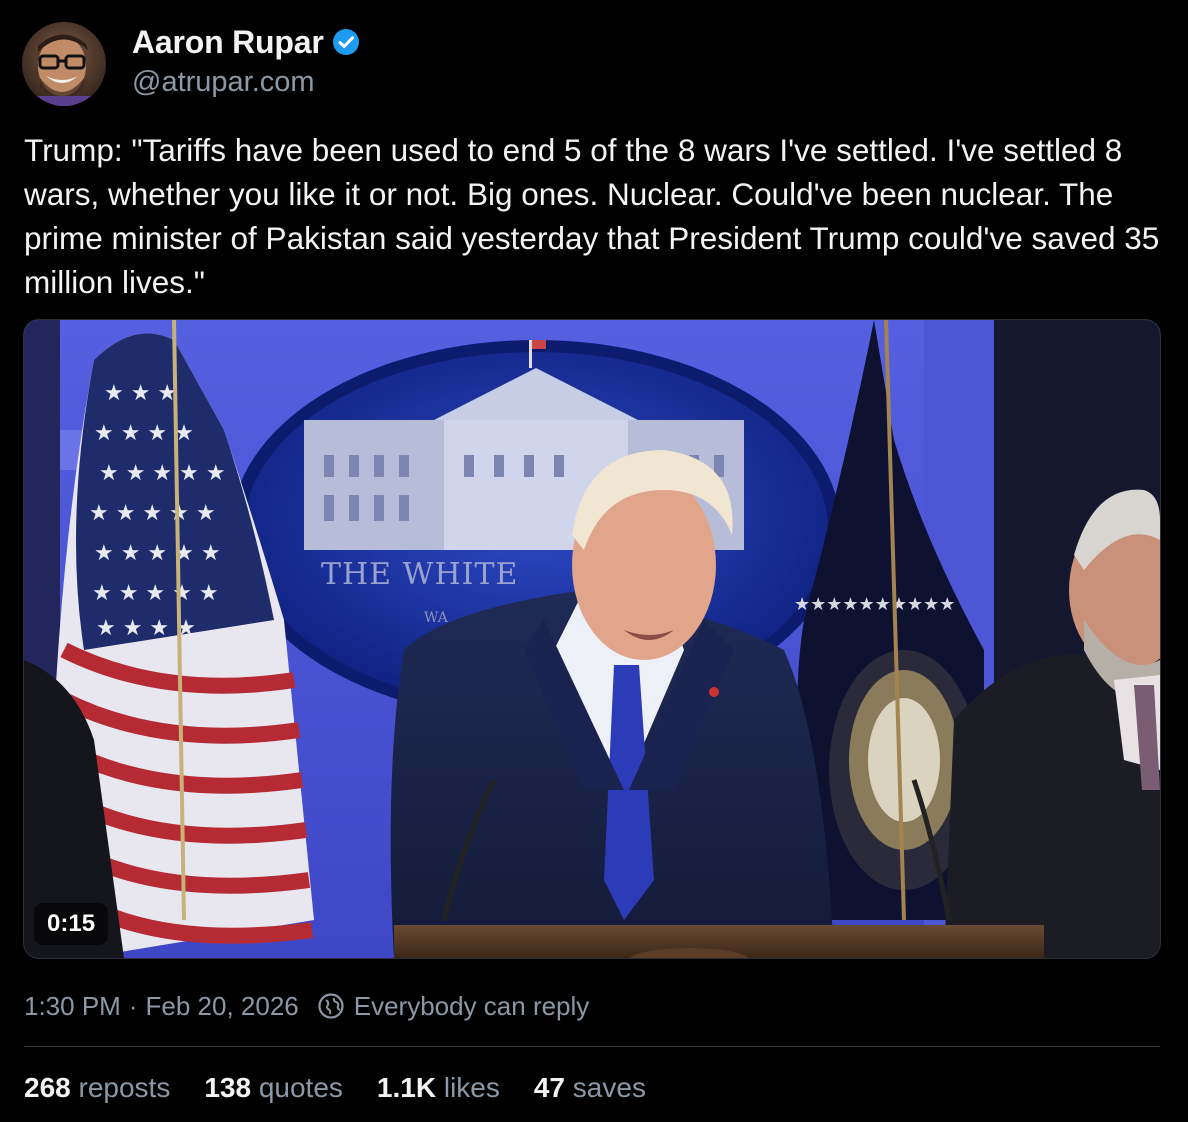  I want to click on author-name-row: Aaron Rupar, so click(246, 42).